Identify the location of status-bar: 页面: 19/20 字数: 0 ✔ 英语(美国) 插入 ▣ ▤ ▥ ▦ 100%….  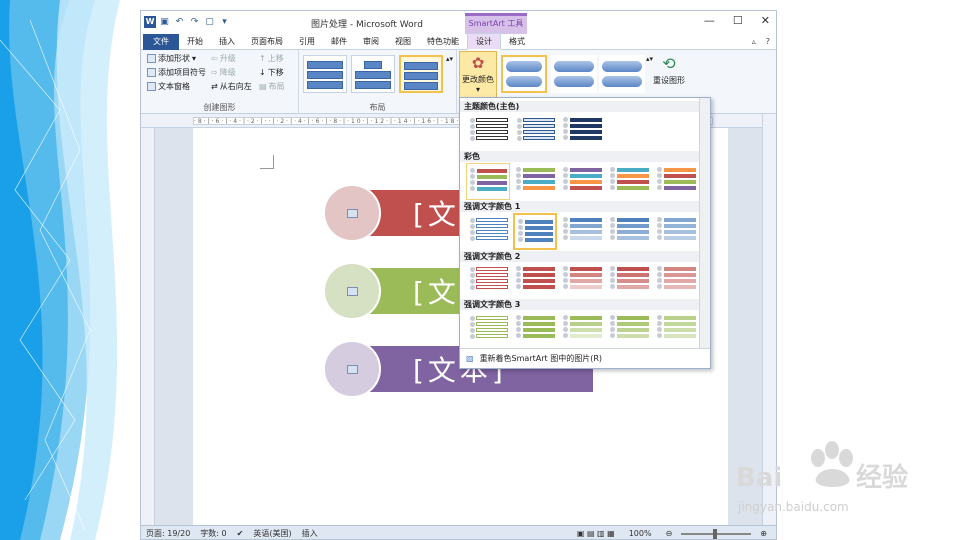
(458, 532).